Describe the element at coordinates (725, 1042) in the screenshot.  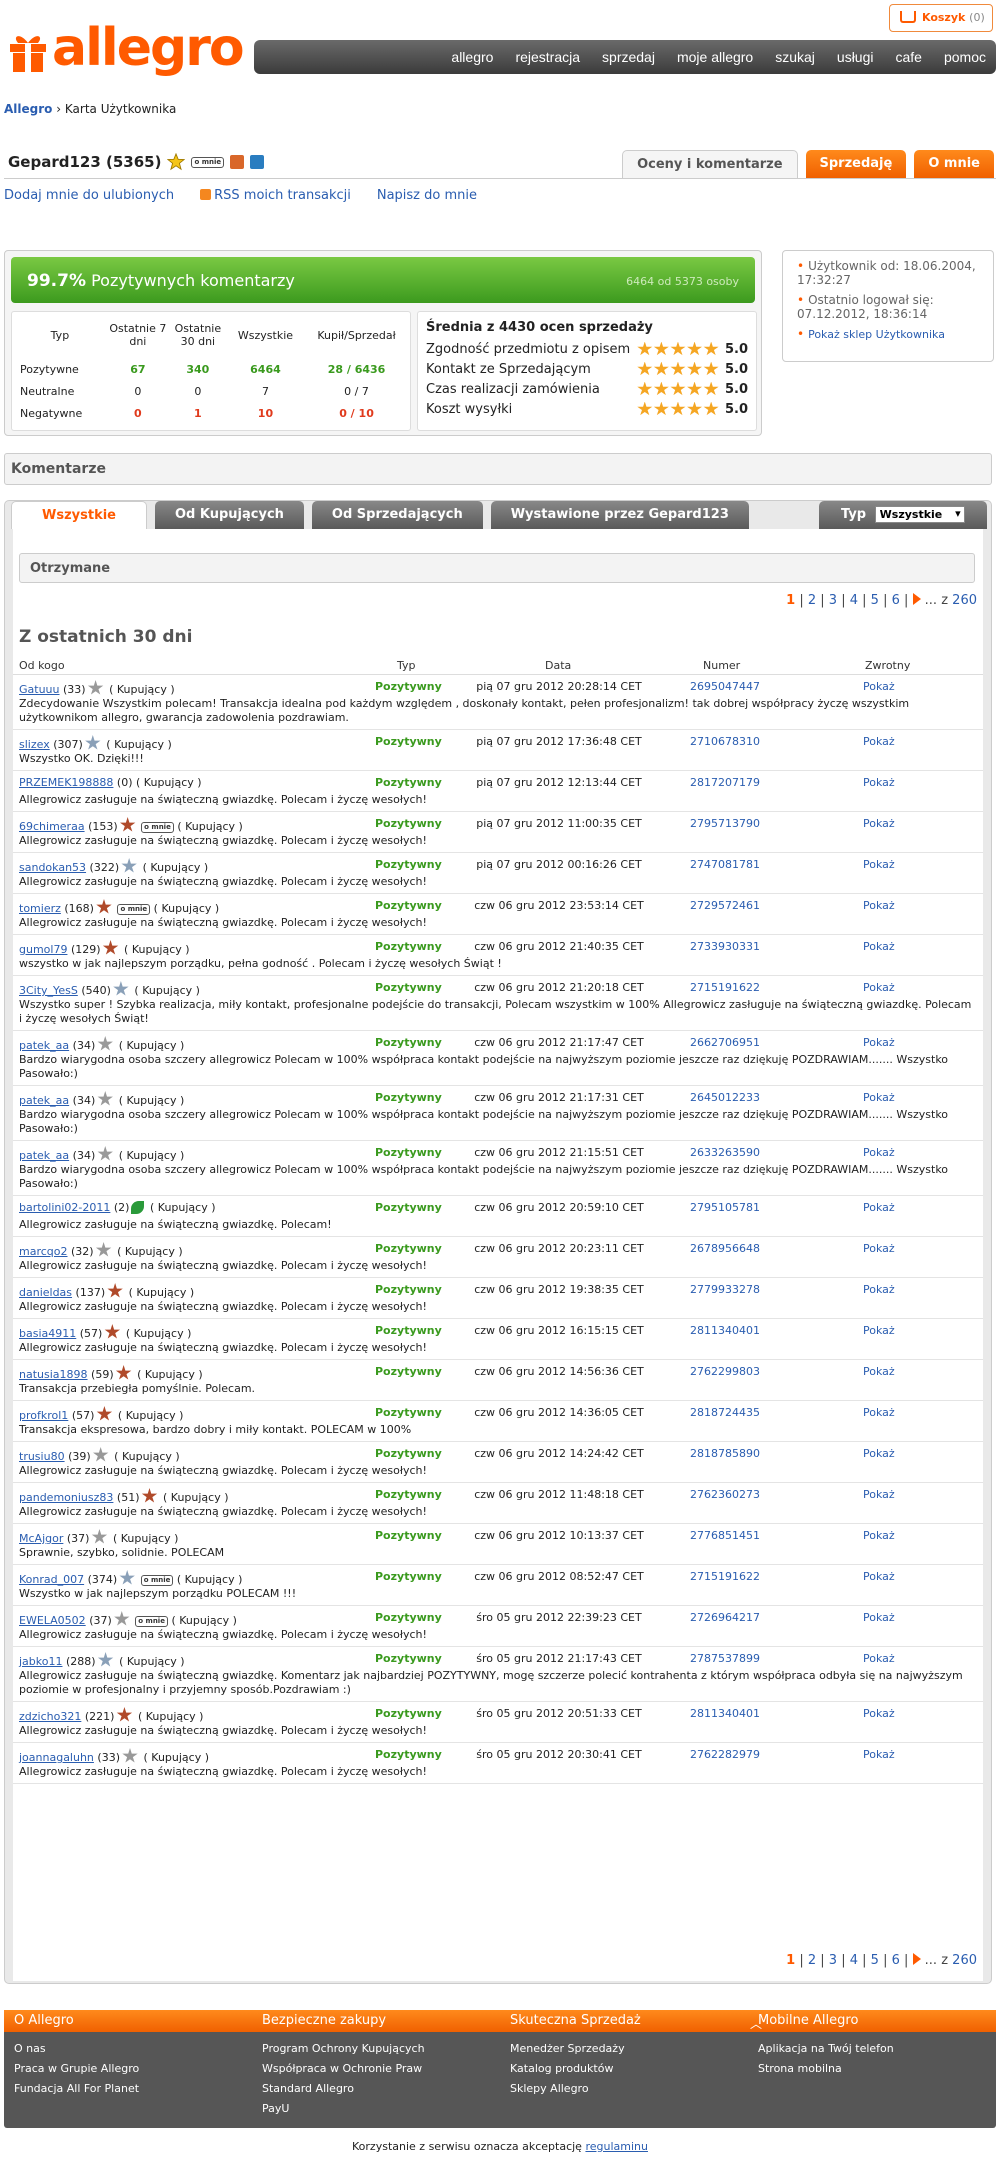
I see `comment-number-link: 2662706951` at that location.